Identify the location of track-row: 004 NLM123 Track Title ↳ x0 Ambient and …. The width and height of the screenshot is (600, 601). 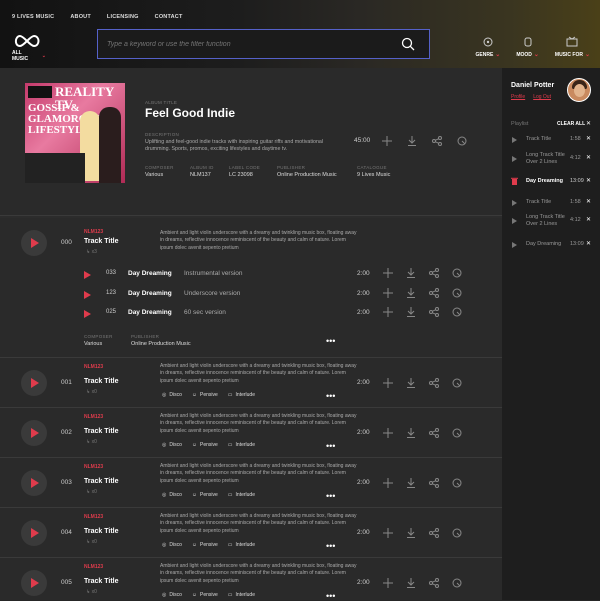
(251, 533).